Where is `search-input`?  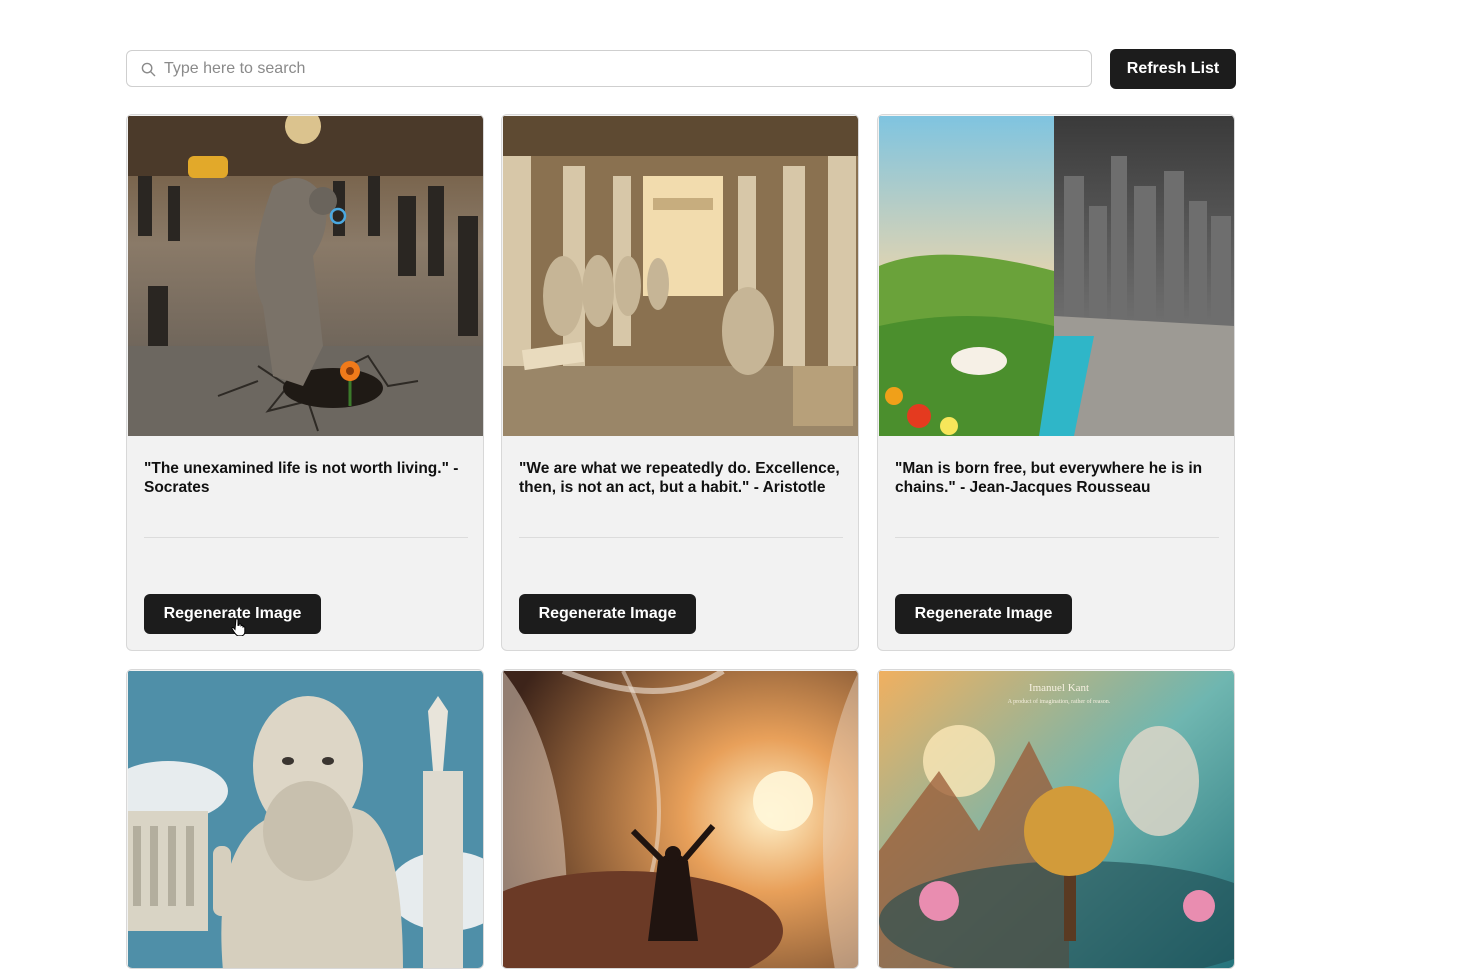
search-input is located at coordinates (619, 68).